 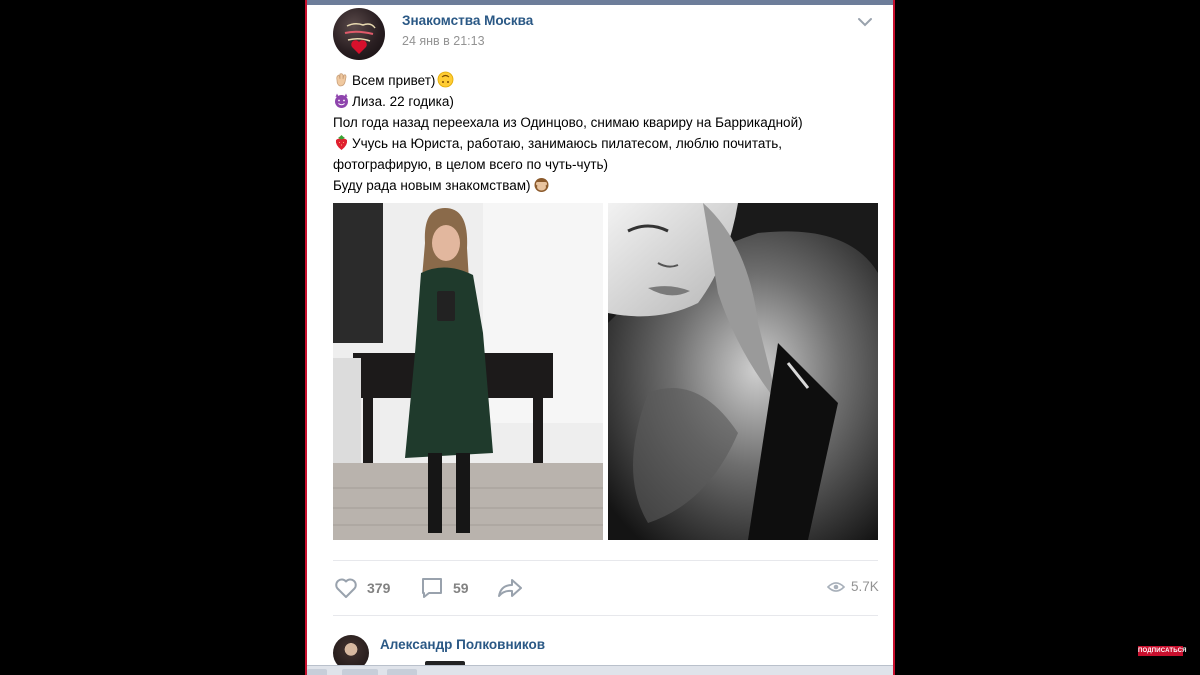 I want to click on strawberry-icon, so click(x=341, y=142).